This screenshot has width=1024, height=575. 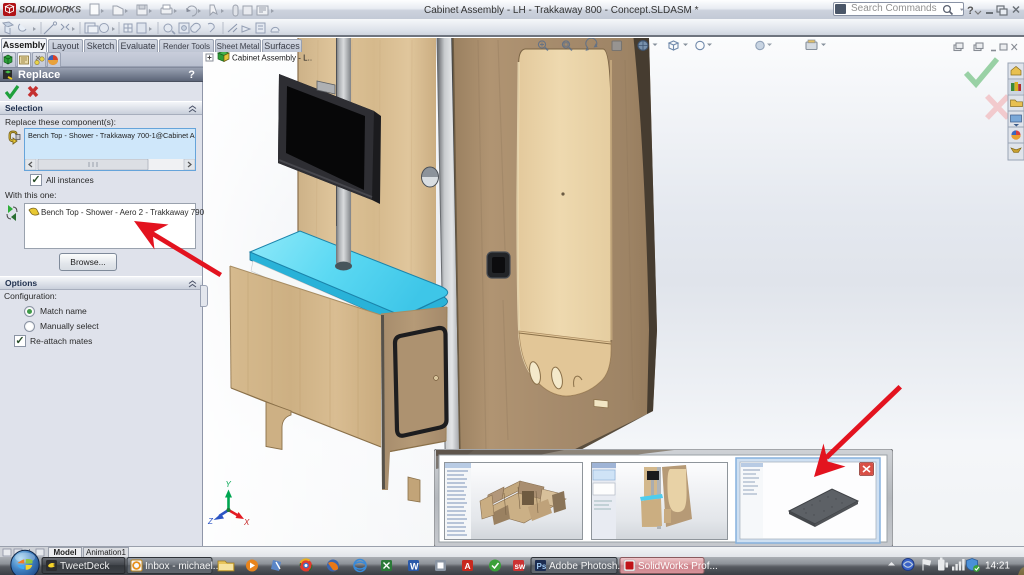 What do you see at coordinates (85, 566) in the screenshot?
I see `svg-text: TweetDeck` at bounding box center [85, 566].